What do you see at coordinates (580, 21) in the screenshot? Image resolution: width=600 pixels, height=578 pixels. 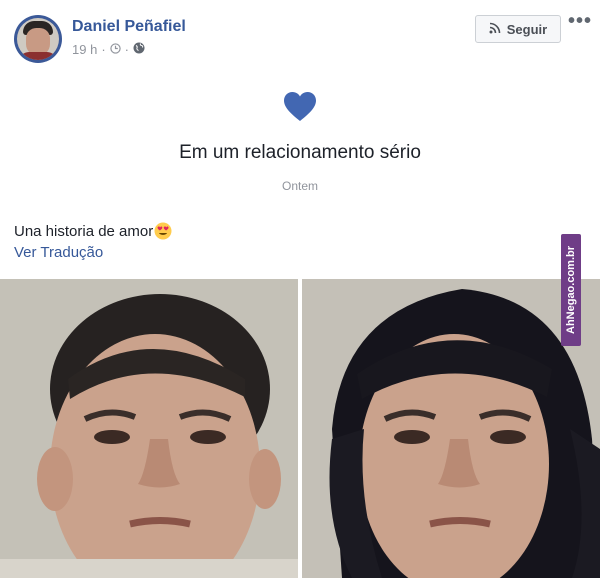 I see `more-options-button: •••` at bounding box center [580, 21].